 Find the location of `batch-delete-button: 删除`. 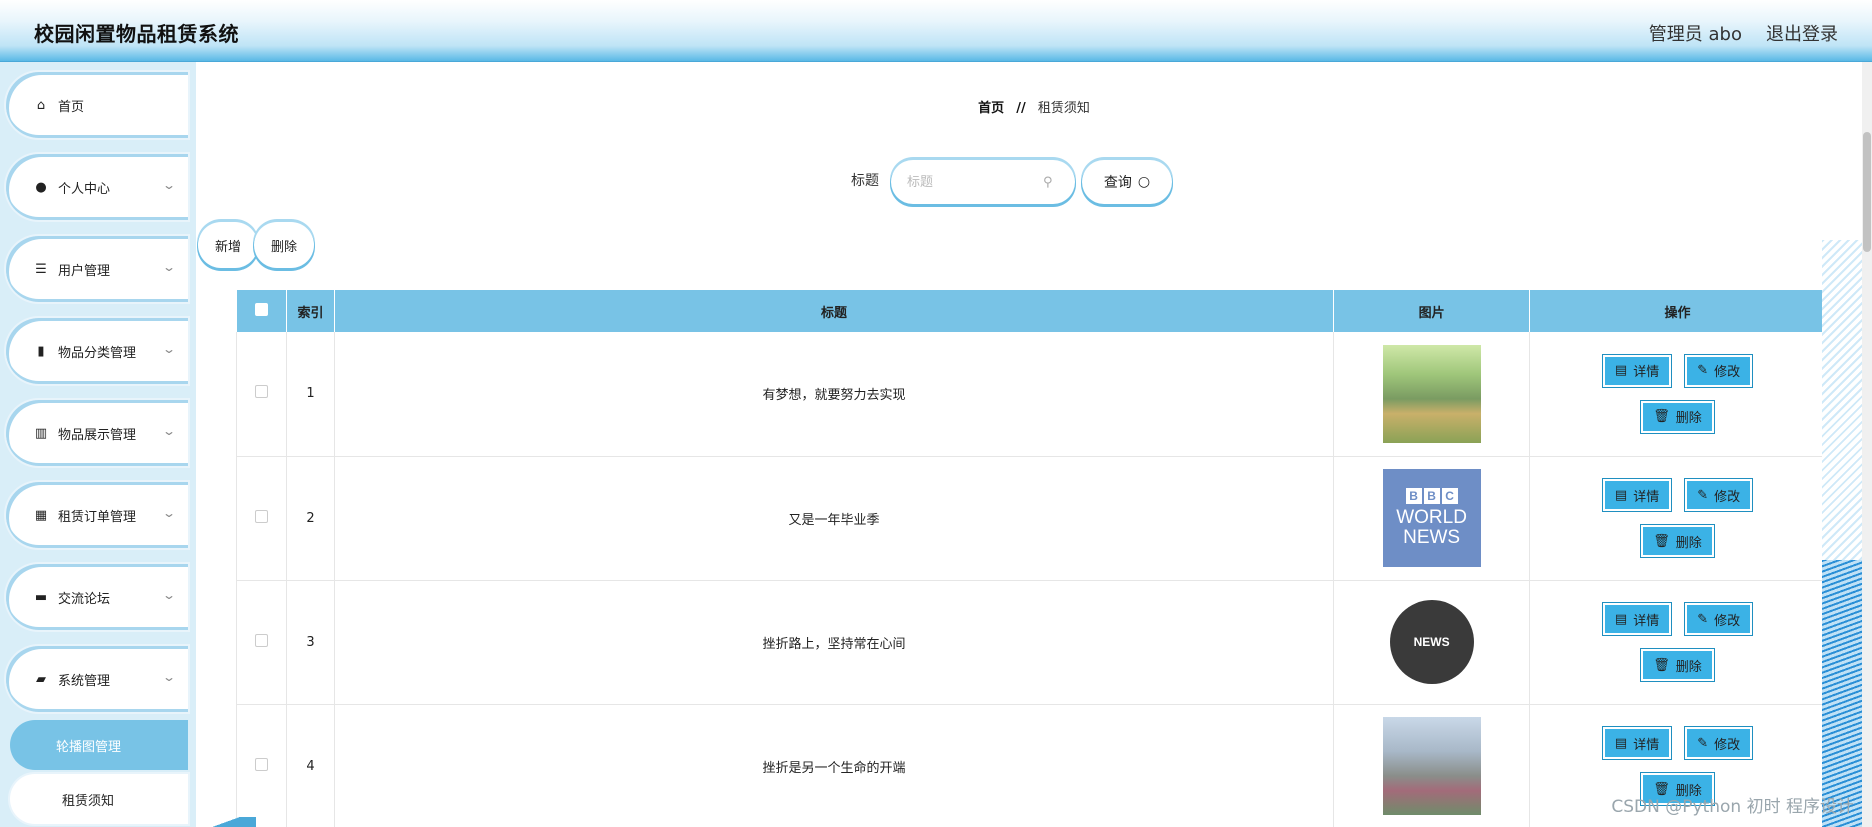

batch-delete-button: 删除 is located at coordinates (284, 245).